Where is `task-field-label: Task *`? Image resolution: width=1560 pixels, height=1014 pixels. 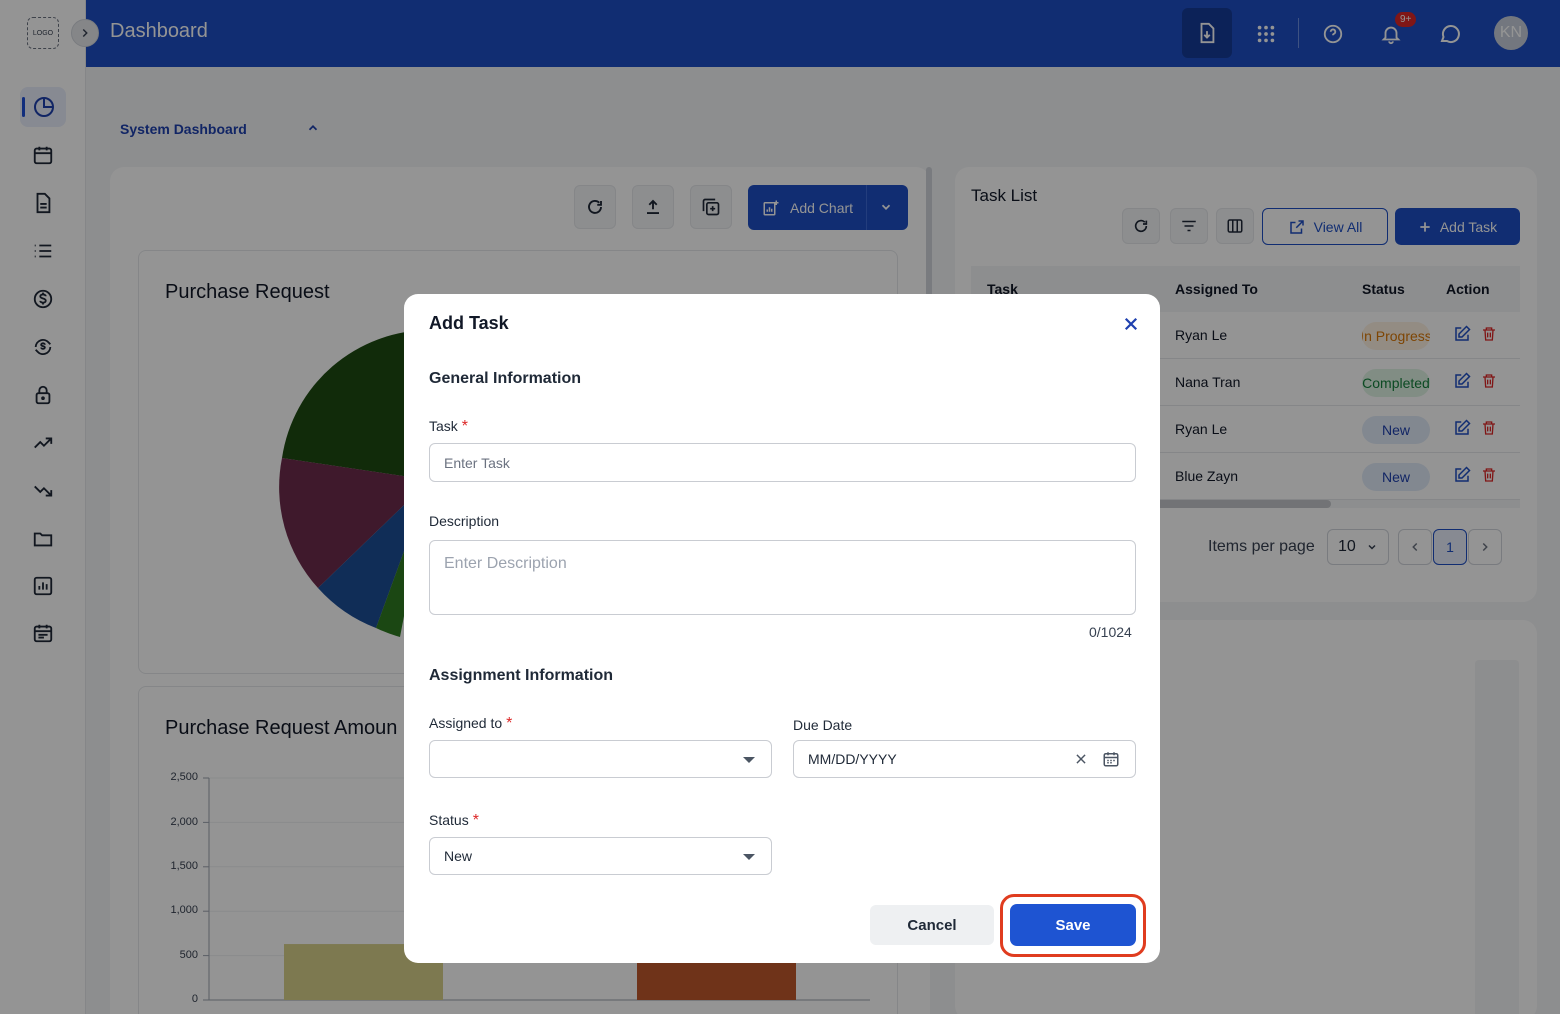 task-field-label: Task * is located at coordinates (448, 427).